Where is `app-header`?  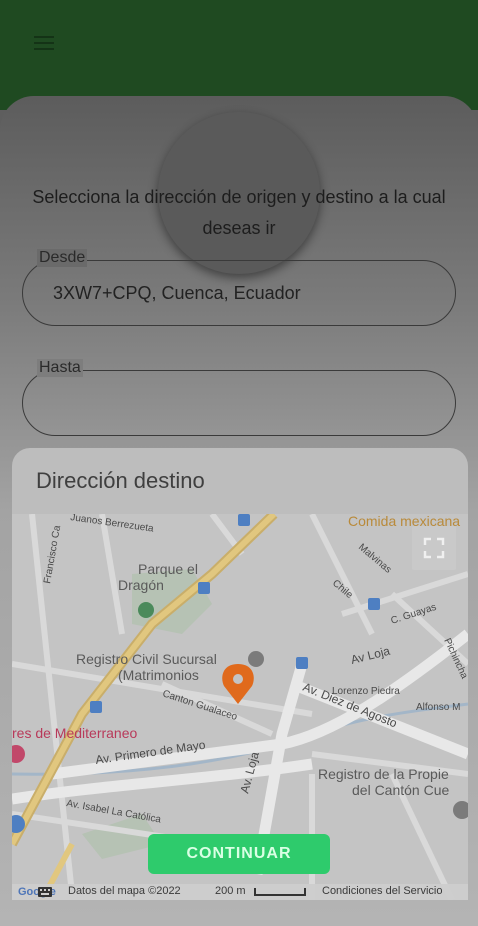
app-header is located at coordinates (239, 55).